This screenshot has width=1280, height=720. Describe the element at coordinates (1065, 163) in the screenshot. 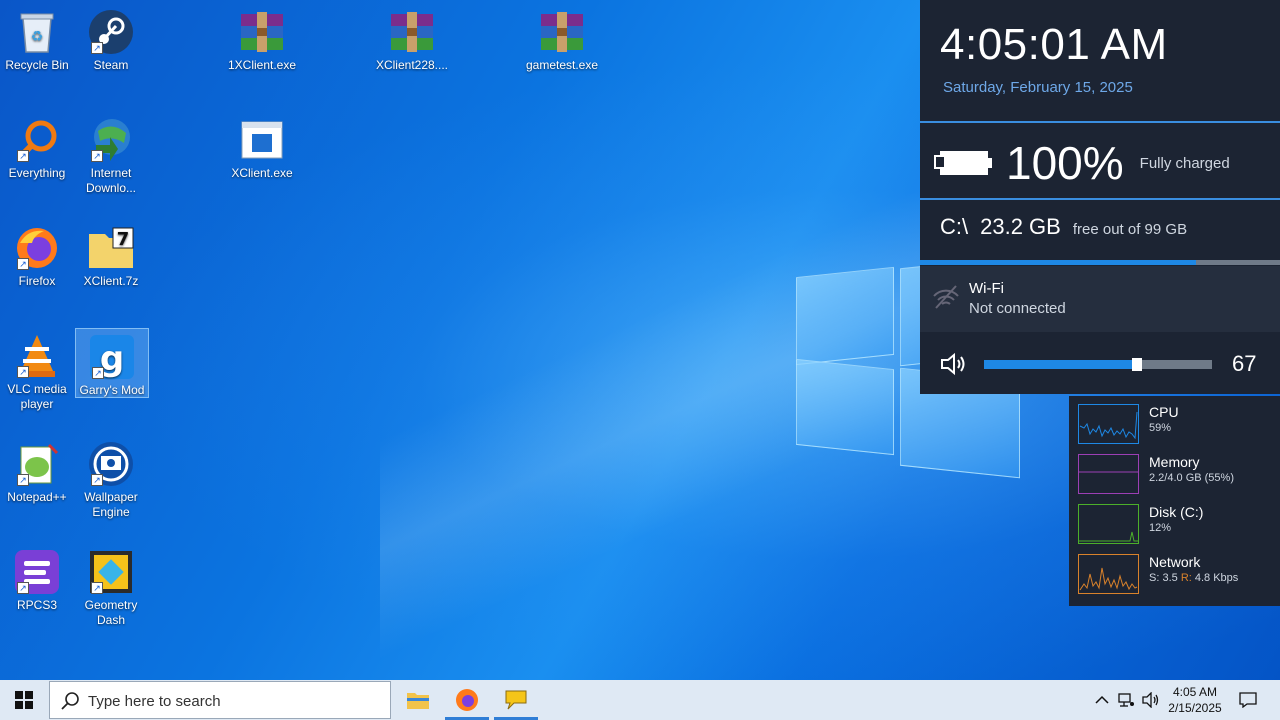

I see `battery-percent: 100%` at that location.